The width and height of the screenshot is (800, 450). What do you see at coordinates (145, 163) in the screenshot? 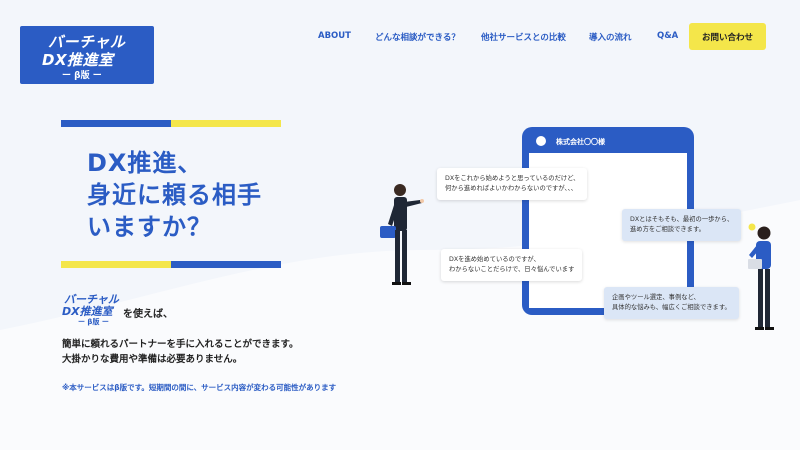
I see `hero-title-line1: DX推進、` at bounding box center [145, 163].